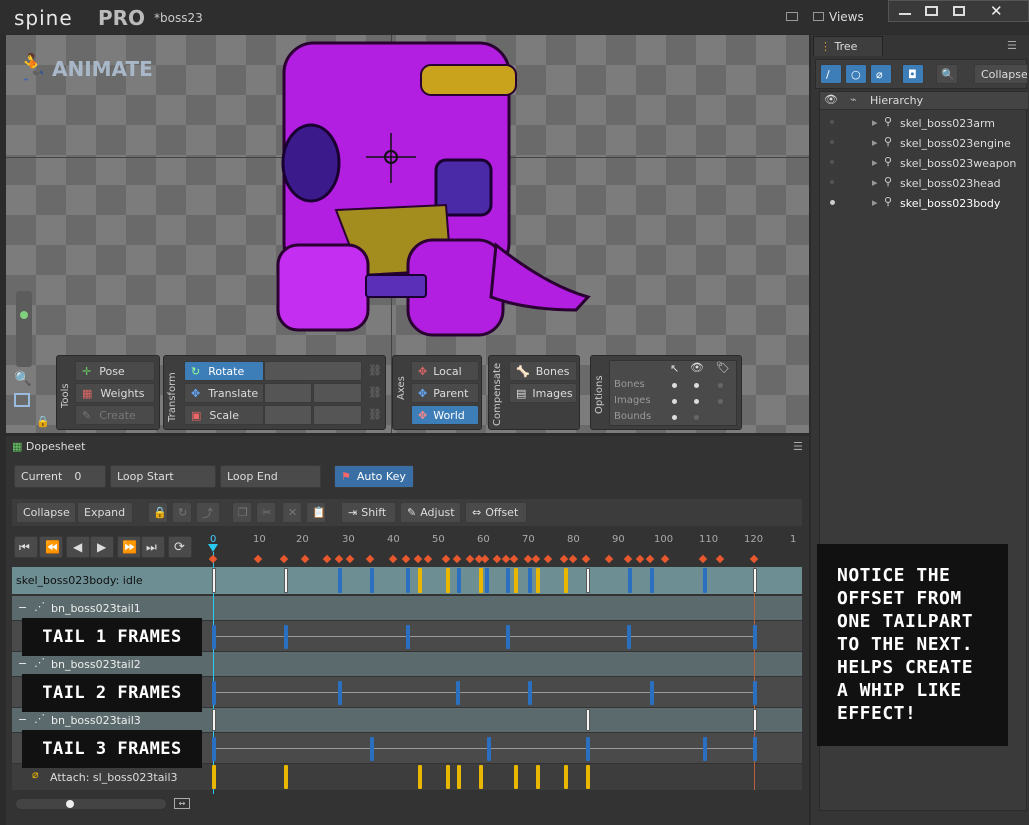 The width and height of the screenshot is (1029, 825). What do you see at coordinates (374, 476) in the screenshot?
I see `auto-key-button: ⚑ Auto Key` at bounding box center [374, 476].